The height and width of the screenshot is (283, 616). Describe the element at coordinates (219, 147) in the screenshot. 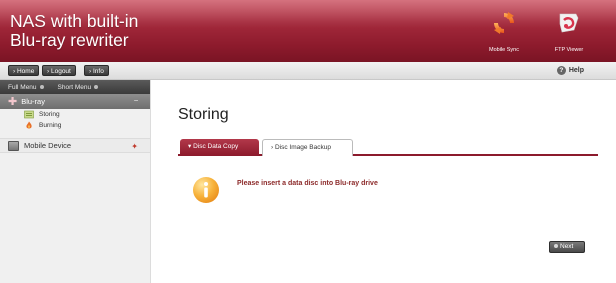

I see `tab-disc-data-copy: ▾ Disc Data Copy` at that location.